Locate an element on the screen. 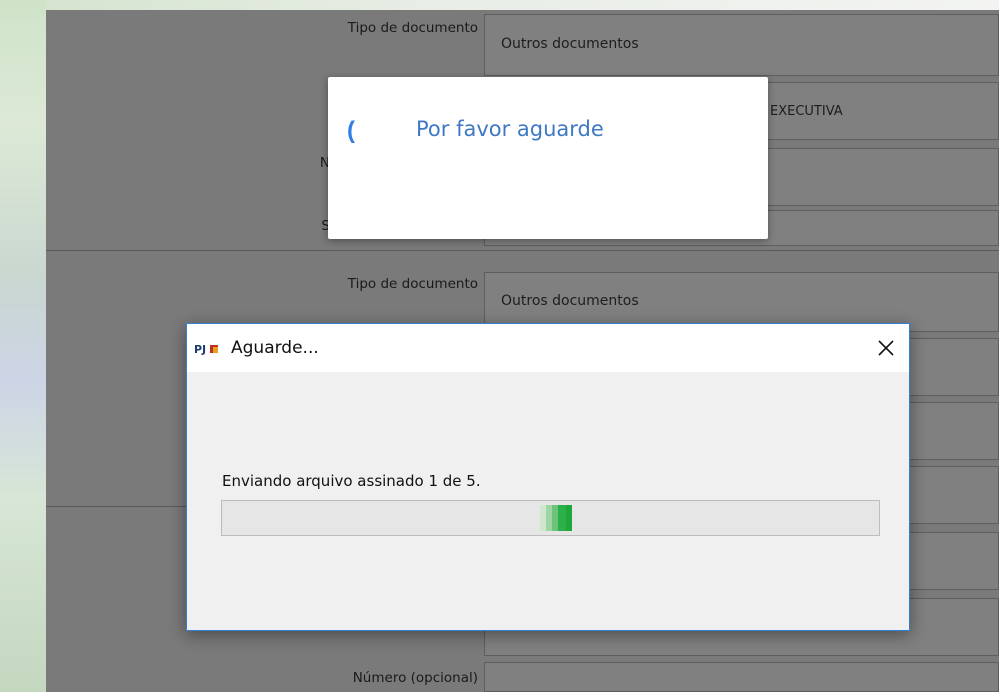 The image size is (999, 692). pje-logo-icon: PJ is located at coordinates (206, 349).